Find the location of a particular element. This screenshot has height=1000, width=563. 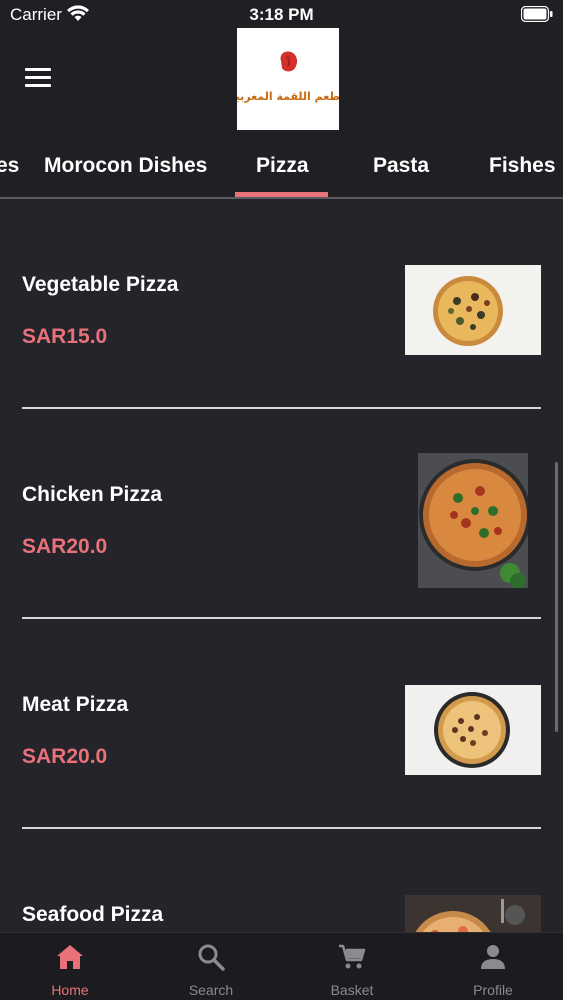

logo-image: مطعم اللقمة المغربية is located at coordinates (288, 77).